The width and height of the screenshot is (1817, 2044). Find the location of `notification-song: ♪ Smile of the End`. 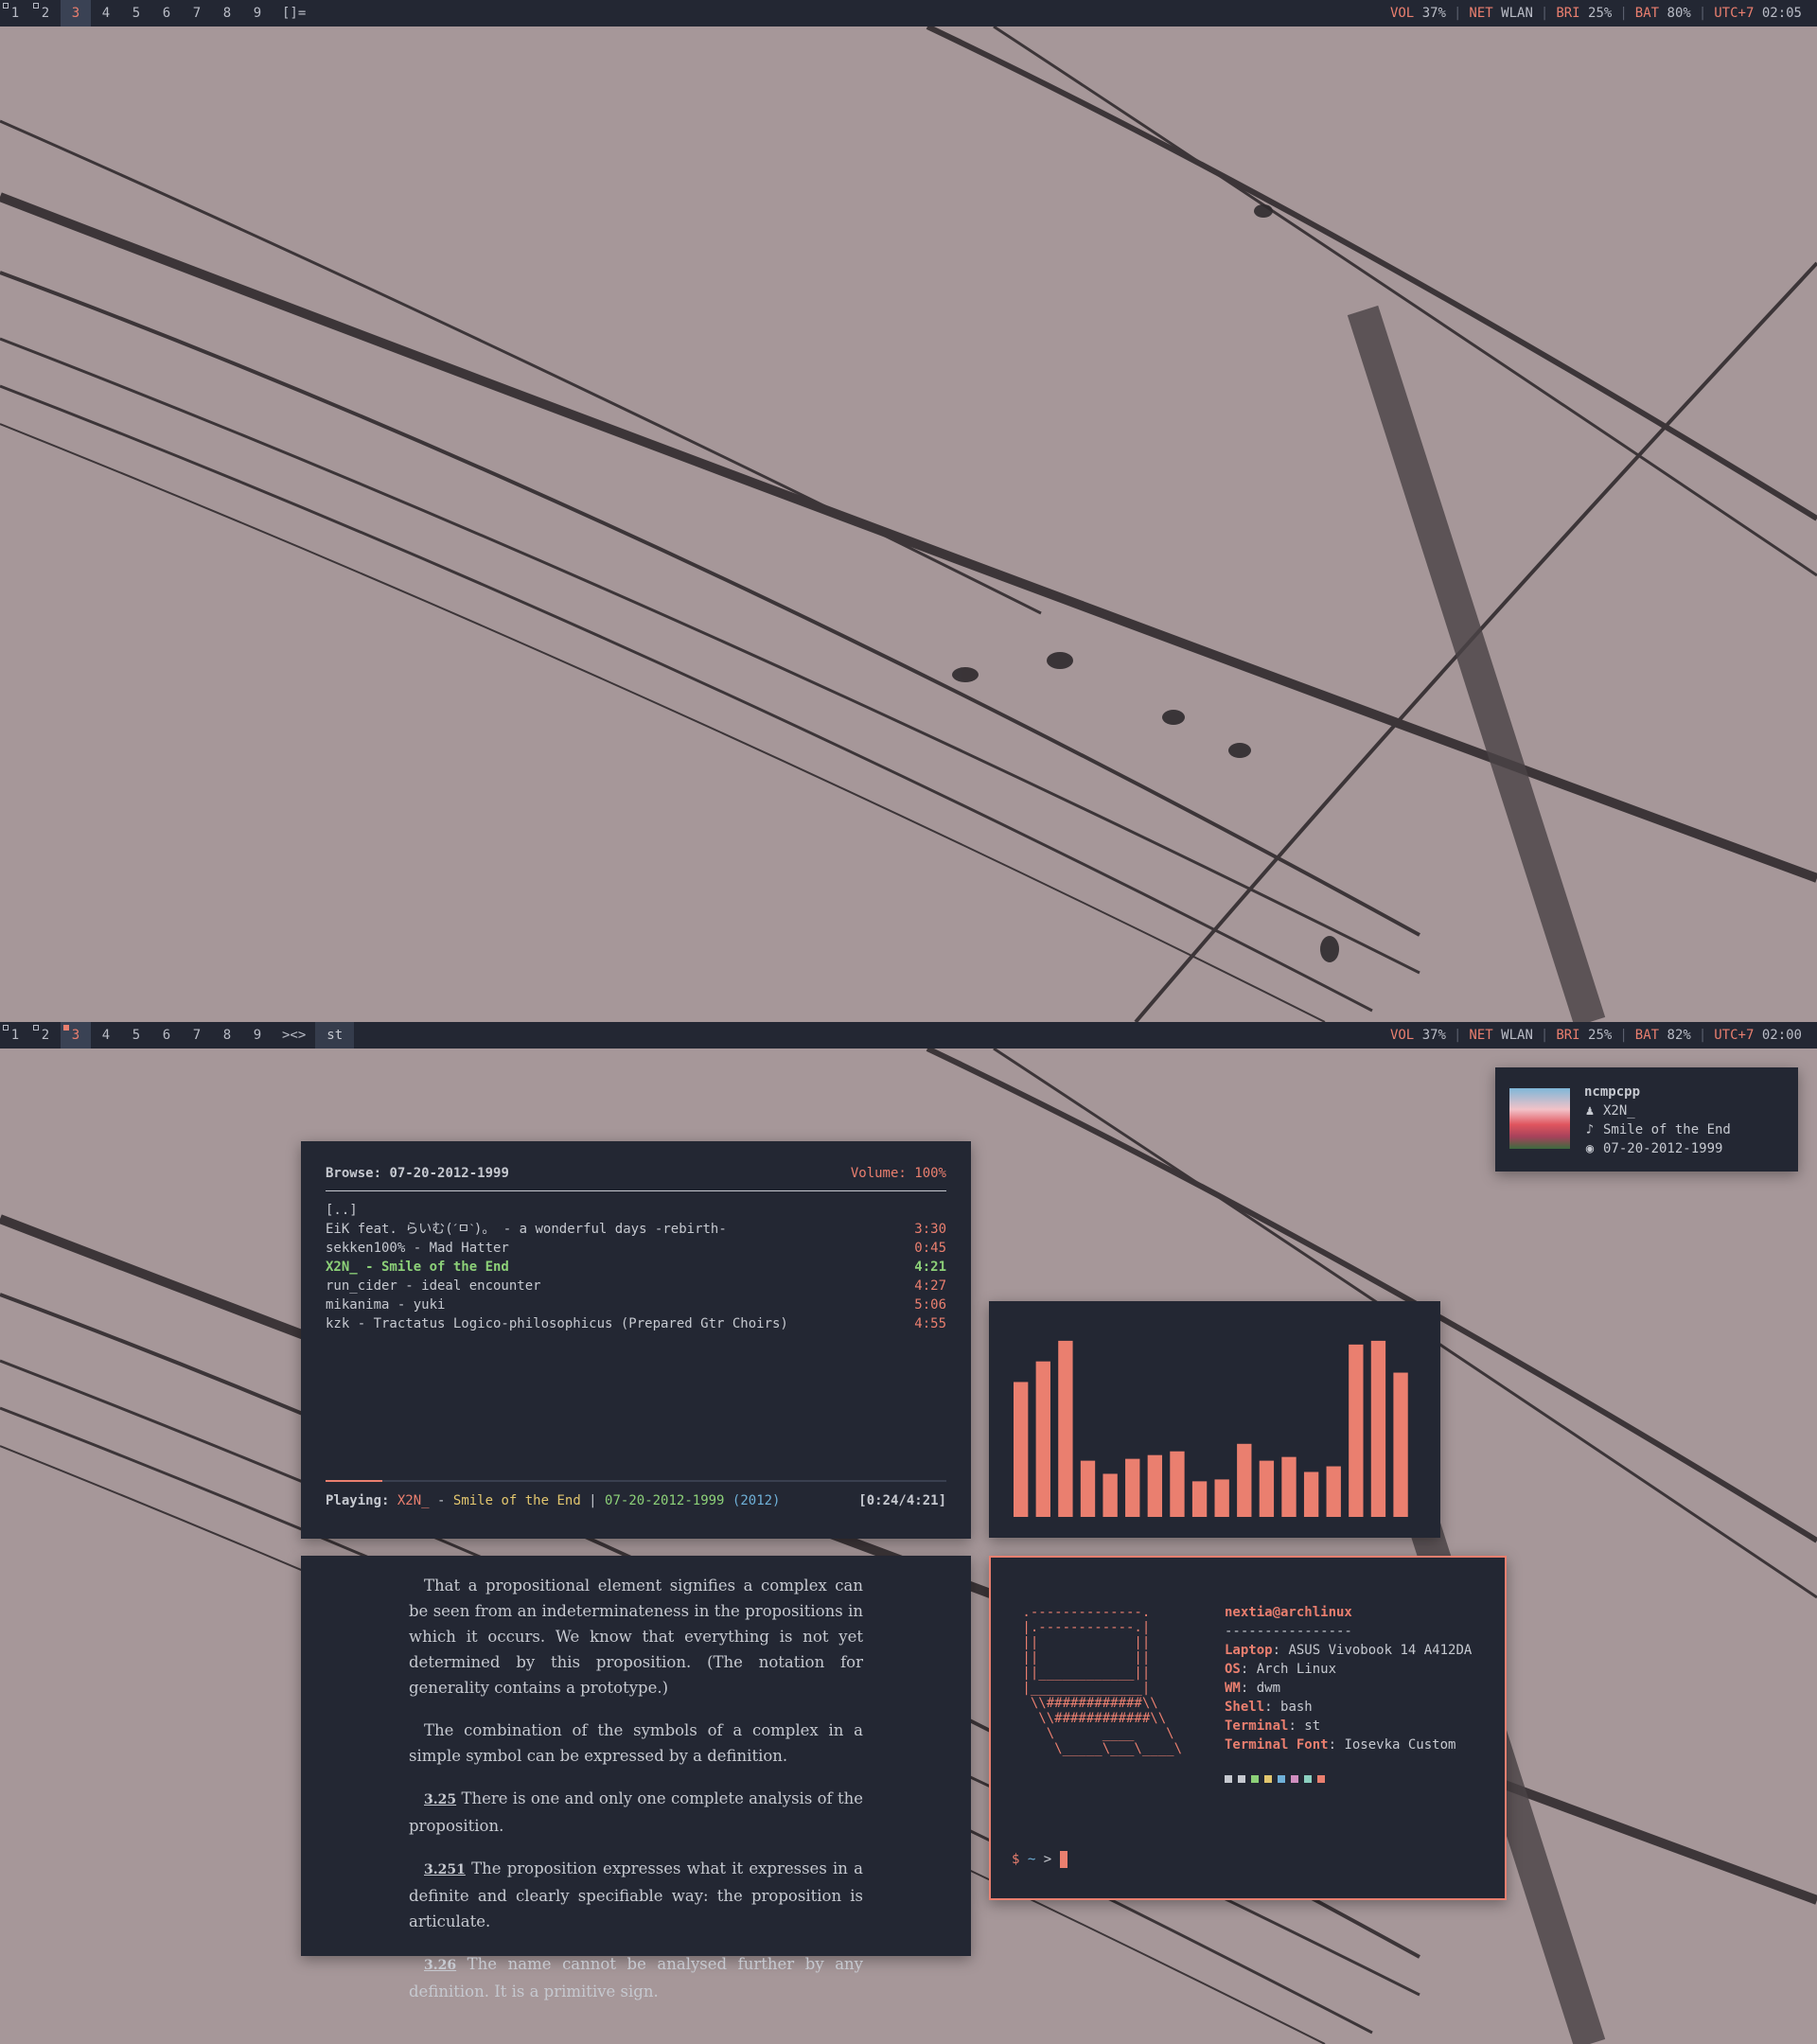

notification-song: ♪ Smile of the End is located at coordinates (1658, 1129).